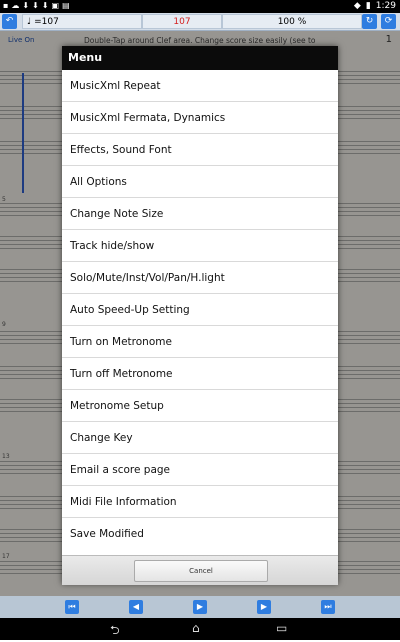  I want to click on menu-item-turn-off-metronome: Turn off Metronome, so click(200, 374).